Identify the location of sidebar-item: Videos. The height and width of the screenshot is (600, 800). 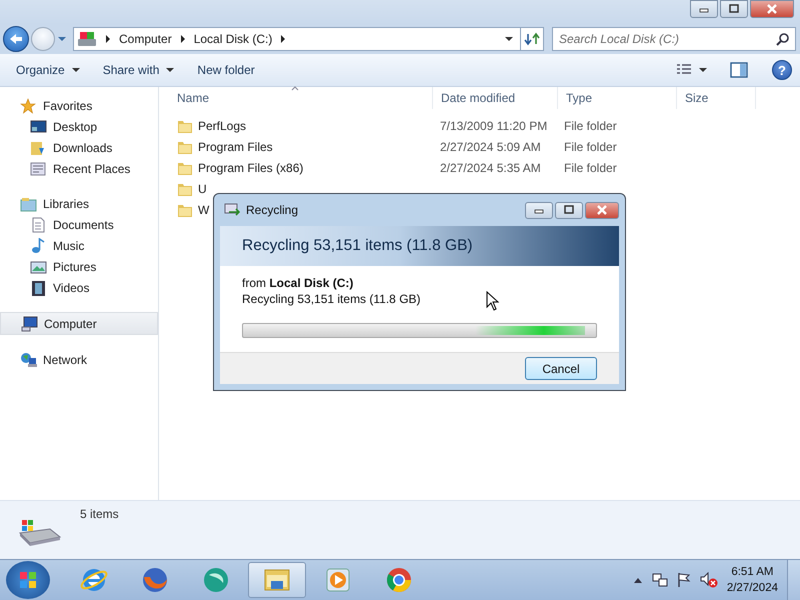
(79, 287).